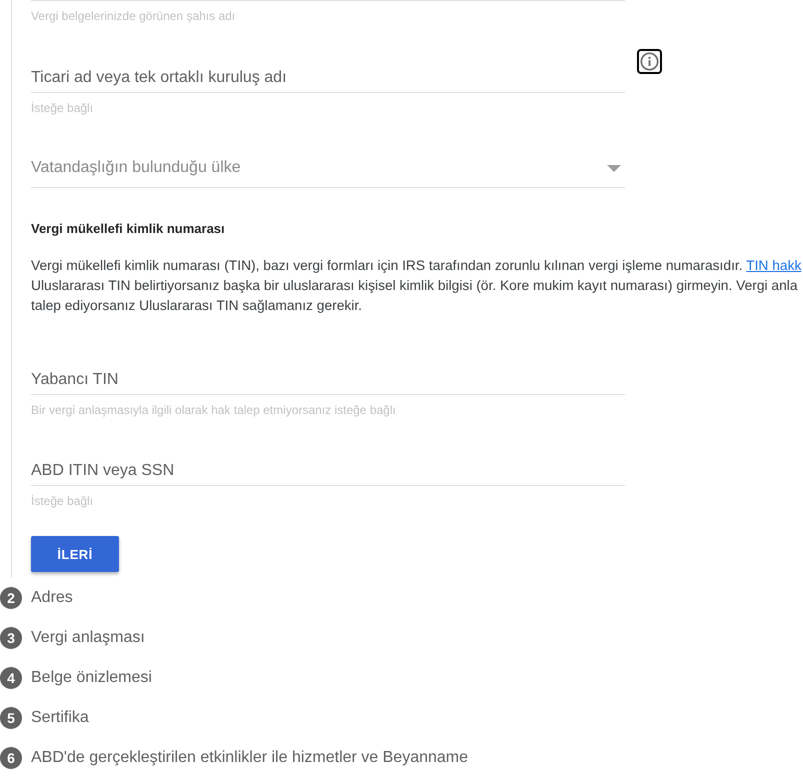 This screenshot has width=803, height=782. Describe the element at coordinates (11, 718) in the screenshot. I see `step-number: 5` at that location.